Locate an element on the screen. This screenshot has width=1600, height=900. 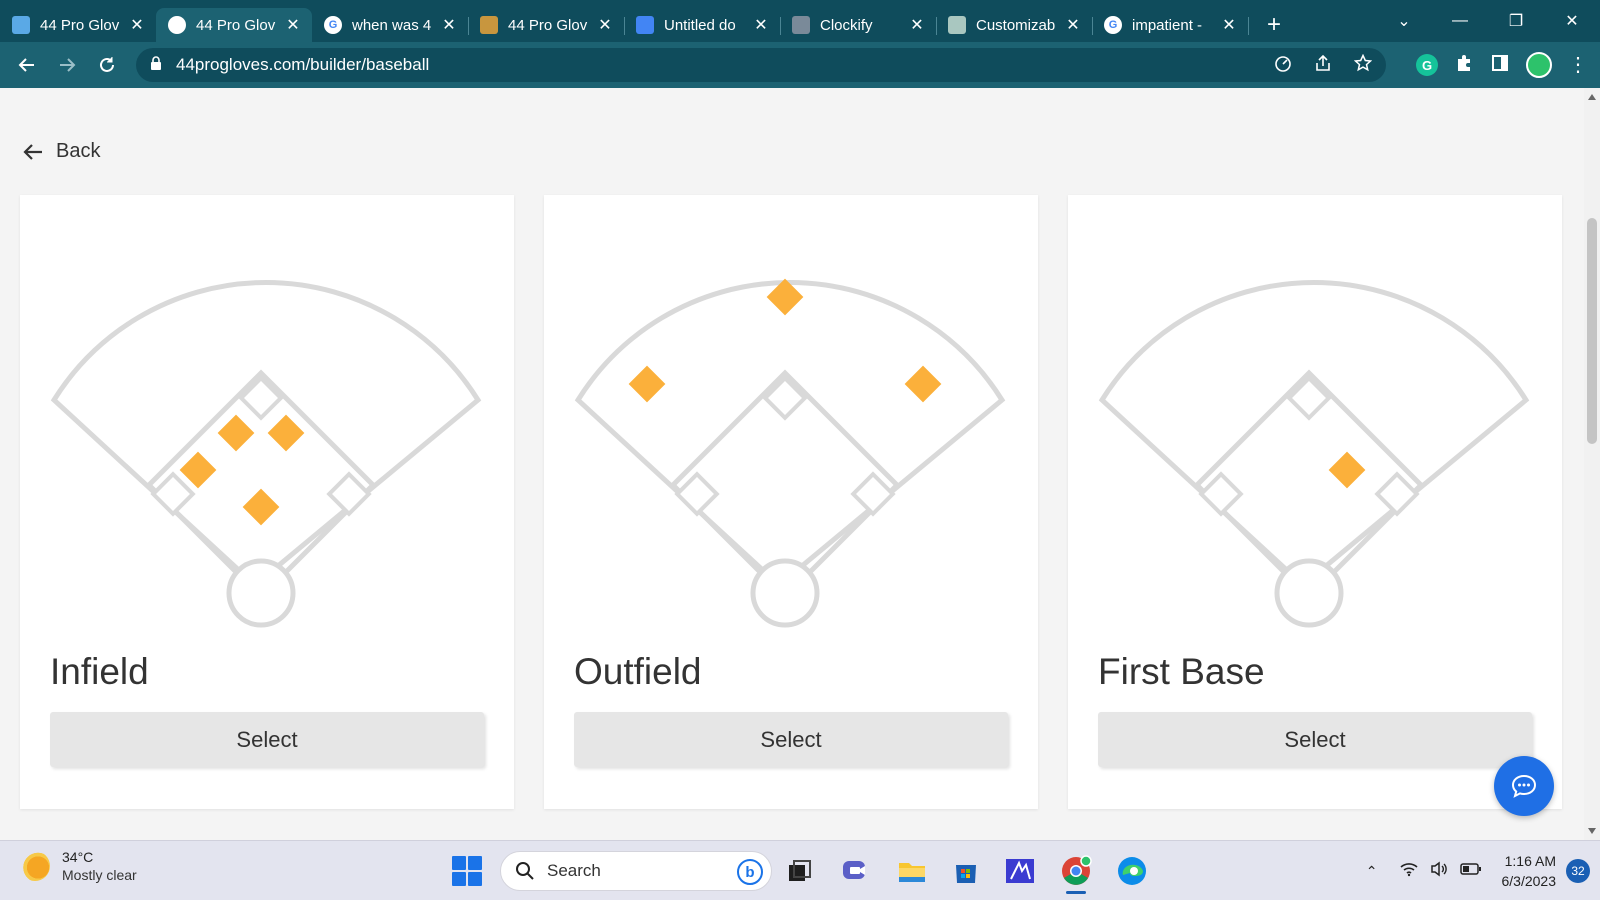
writing-app-icon is located at coordinates (1020, 871).